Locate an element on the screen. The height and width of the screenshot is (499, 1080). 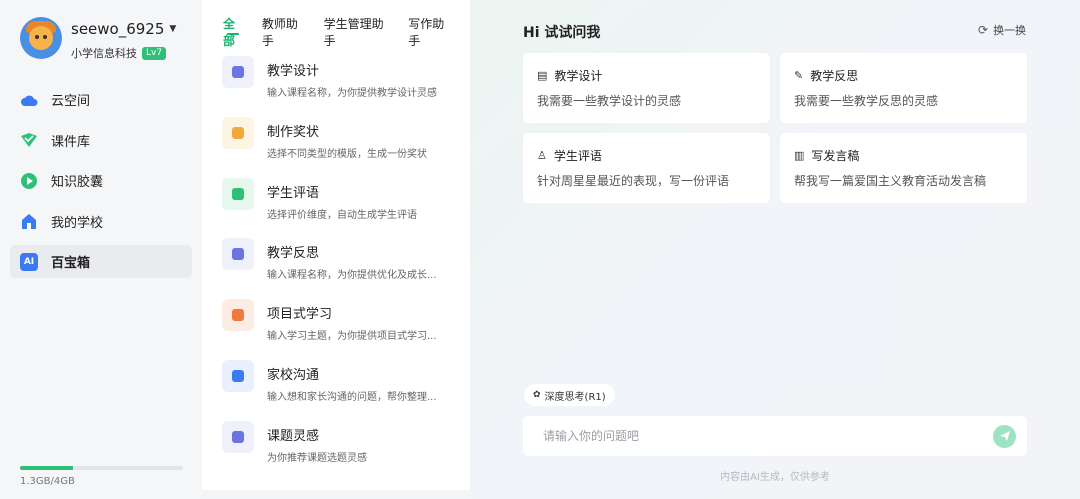
greeting-title: Hi 试试问我 is located at coordinates (562, 33).